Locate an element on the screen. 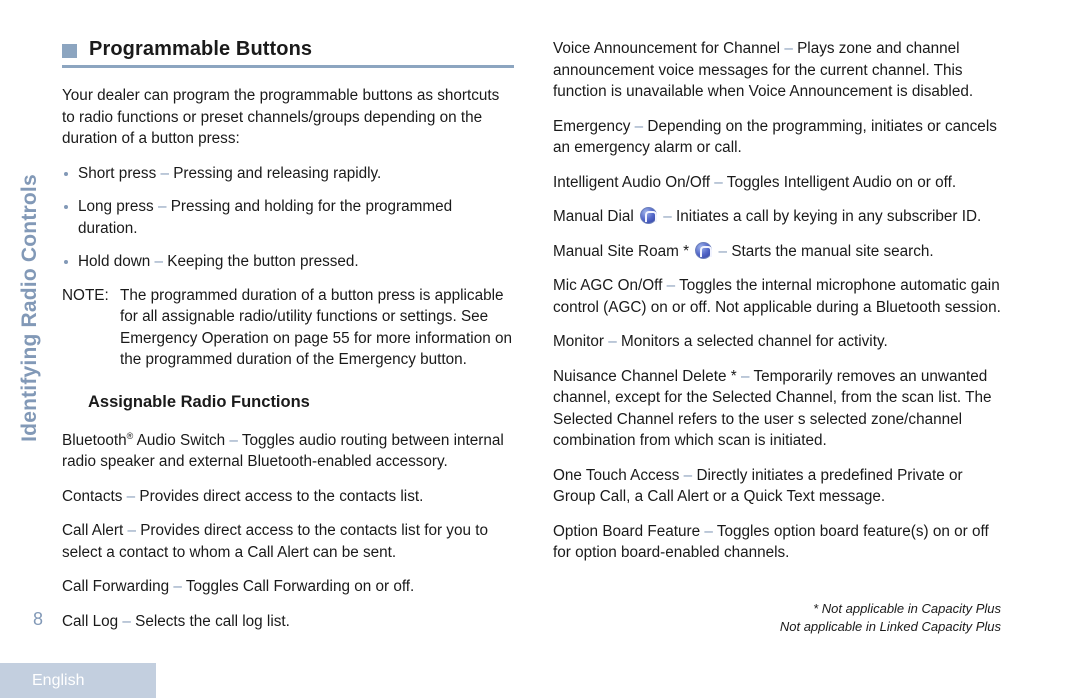 Image resolution: width=1080 pixels, height=698 pixels. entry-term: Mic AGC On/Off is located at coordinates (608, 285).